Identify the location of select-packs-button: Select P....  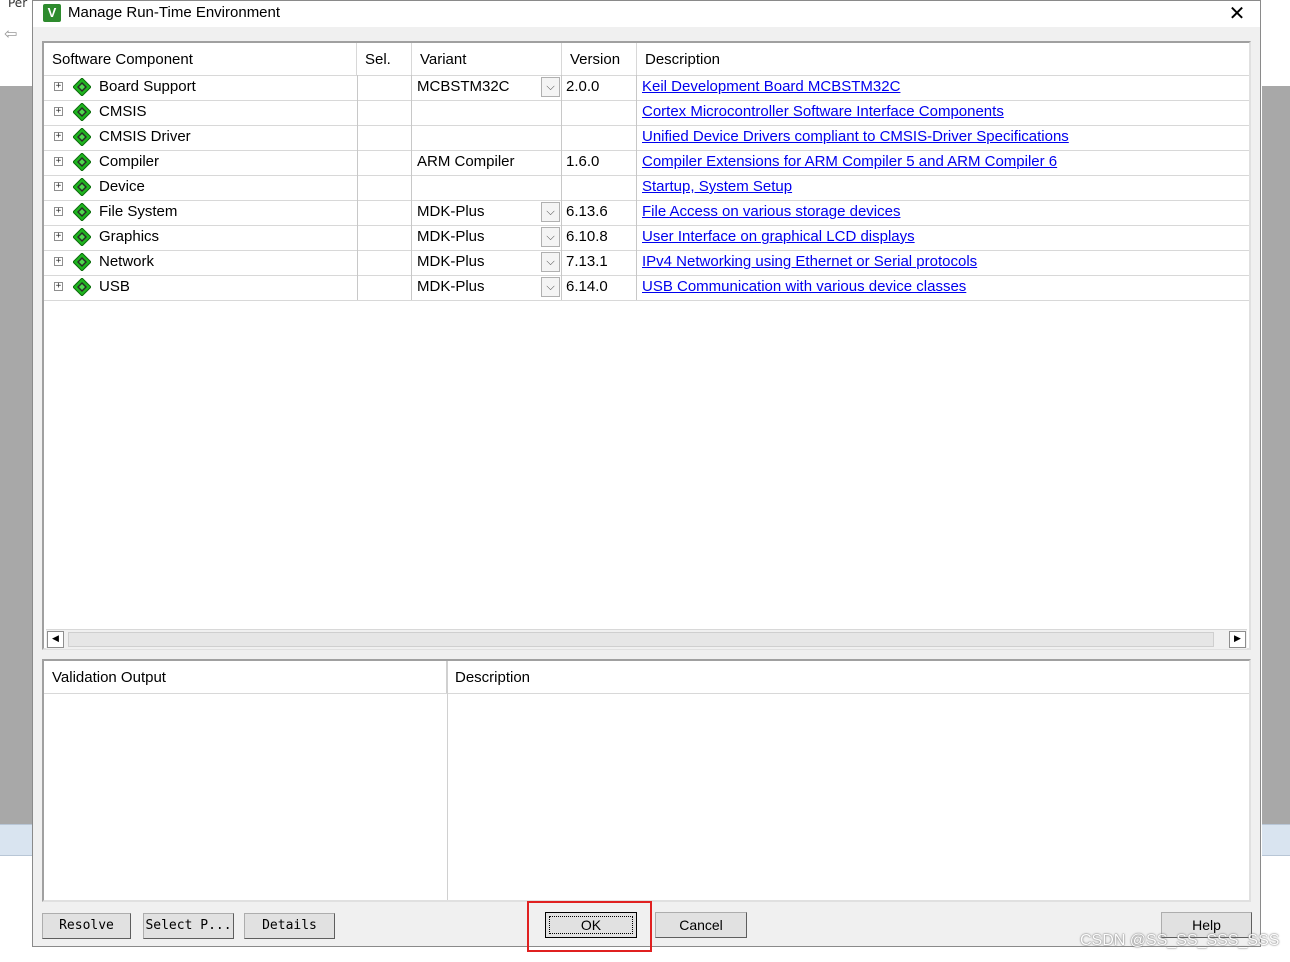
(188, 926).